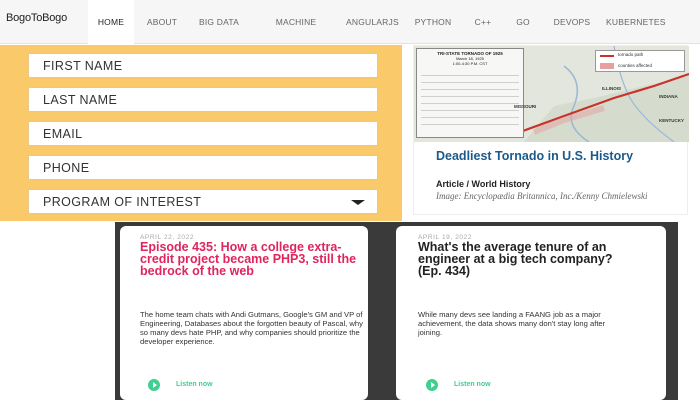 Image resolution: width=700 pixels, height=400 pixels. Describe the element at coordinates (203, 167) in the screenshot. I see `phone-field: PHONE` at that location.